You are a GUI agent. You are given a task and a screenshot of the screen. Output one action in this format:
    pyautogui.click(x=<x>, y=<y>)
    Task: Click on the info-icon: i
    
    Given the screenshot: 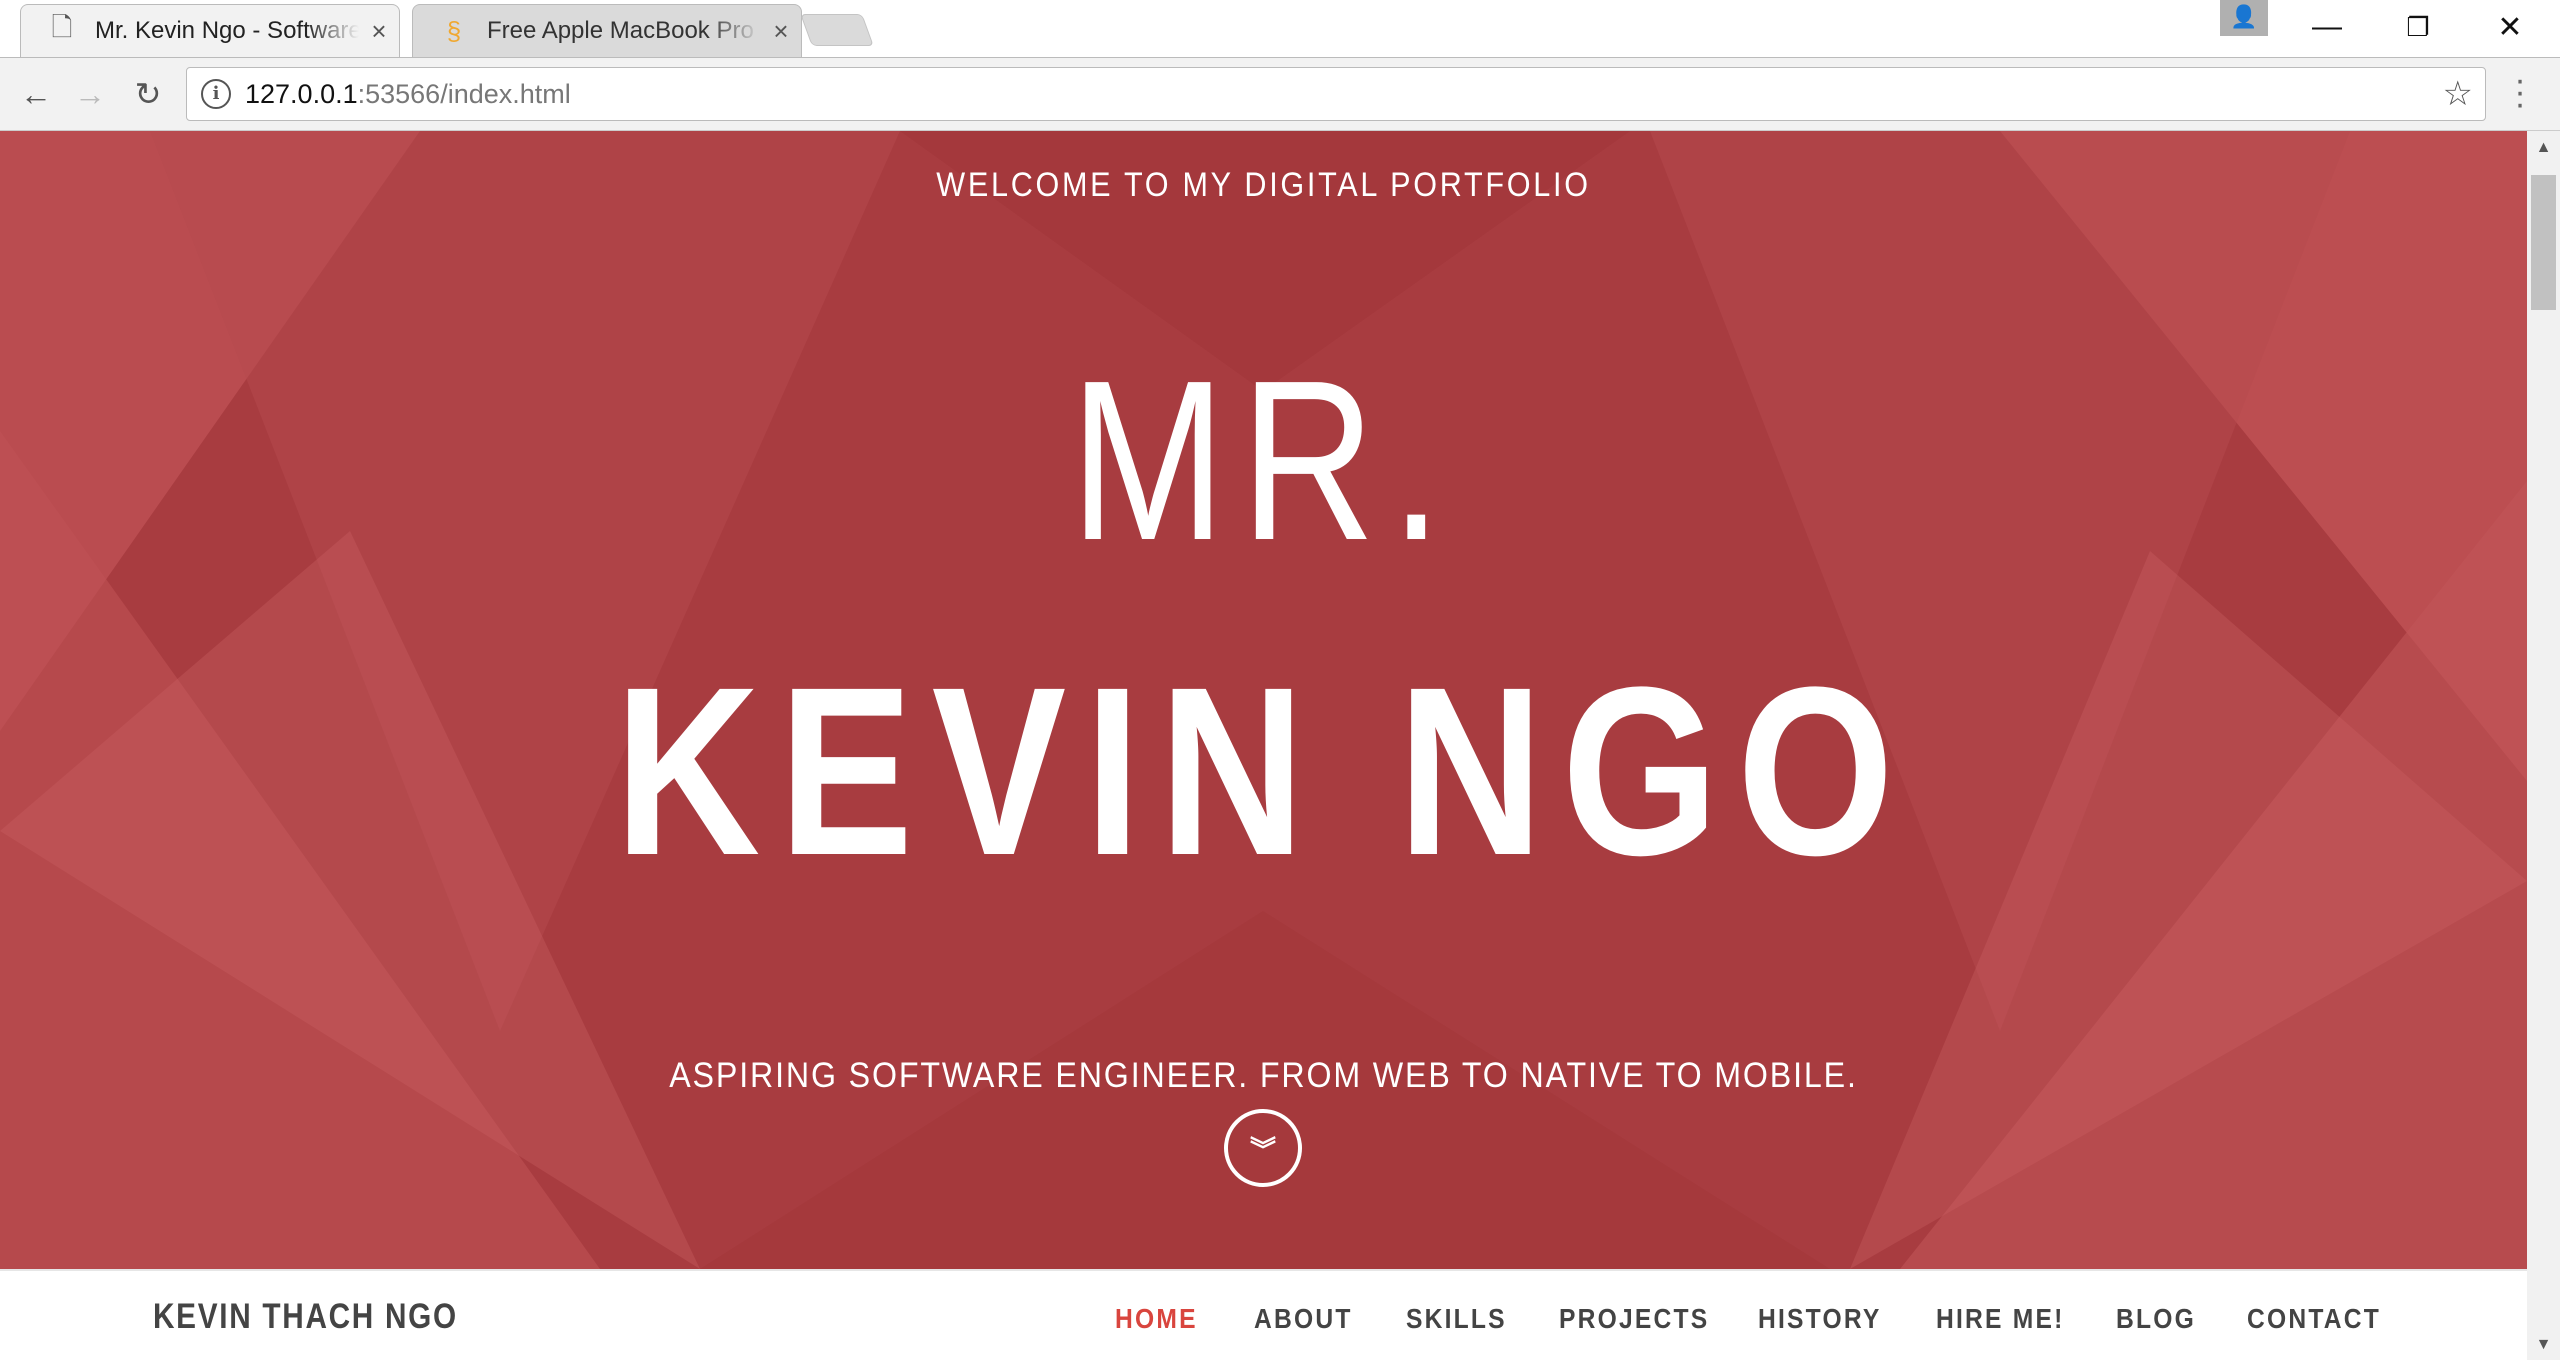 What is the action you would take?
    pyautogui.click(x=216, y=94)
    